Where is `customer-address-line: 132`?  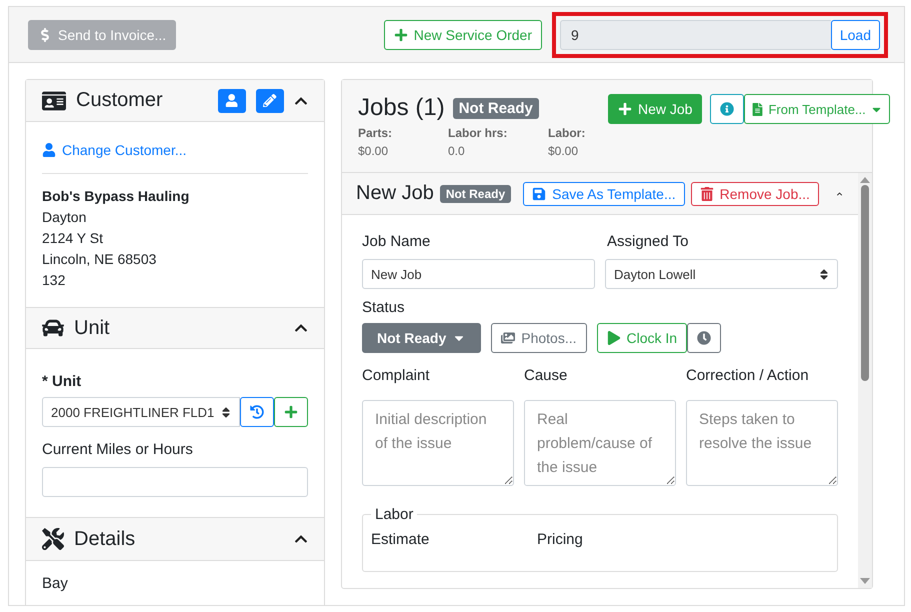
customer-address-line: 132 is located at coordinates (54, 280).